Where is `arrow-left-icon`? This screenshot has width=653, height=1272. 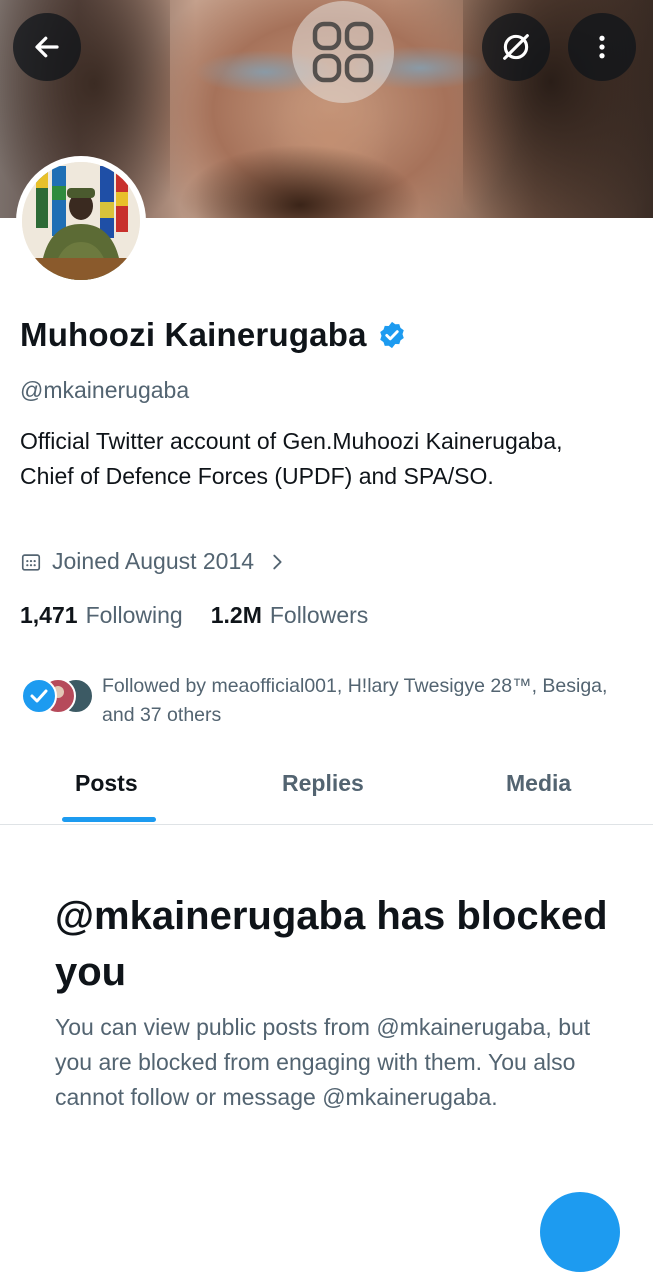 arrow-left-icon is located at coordinates (47, 47).